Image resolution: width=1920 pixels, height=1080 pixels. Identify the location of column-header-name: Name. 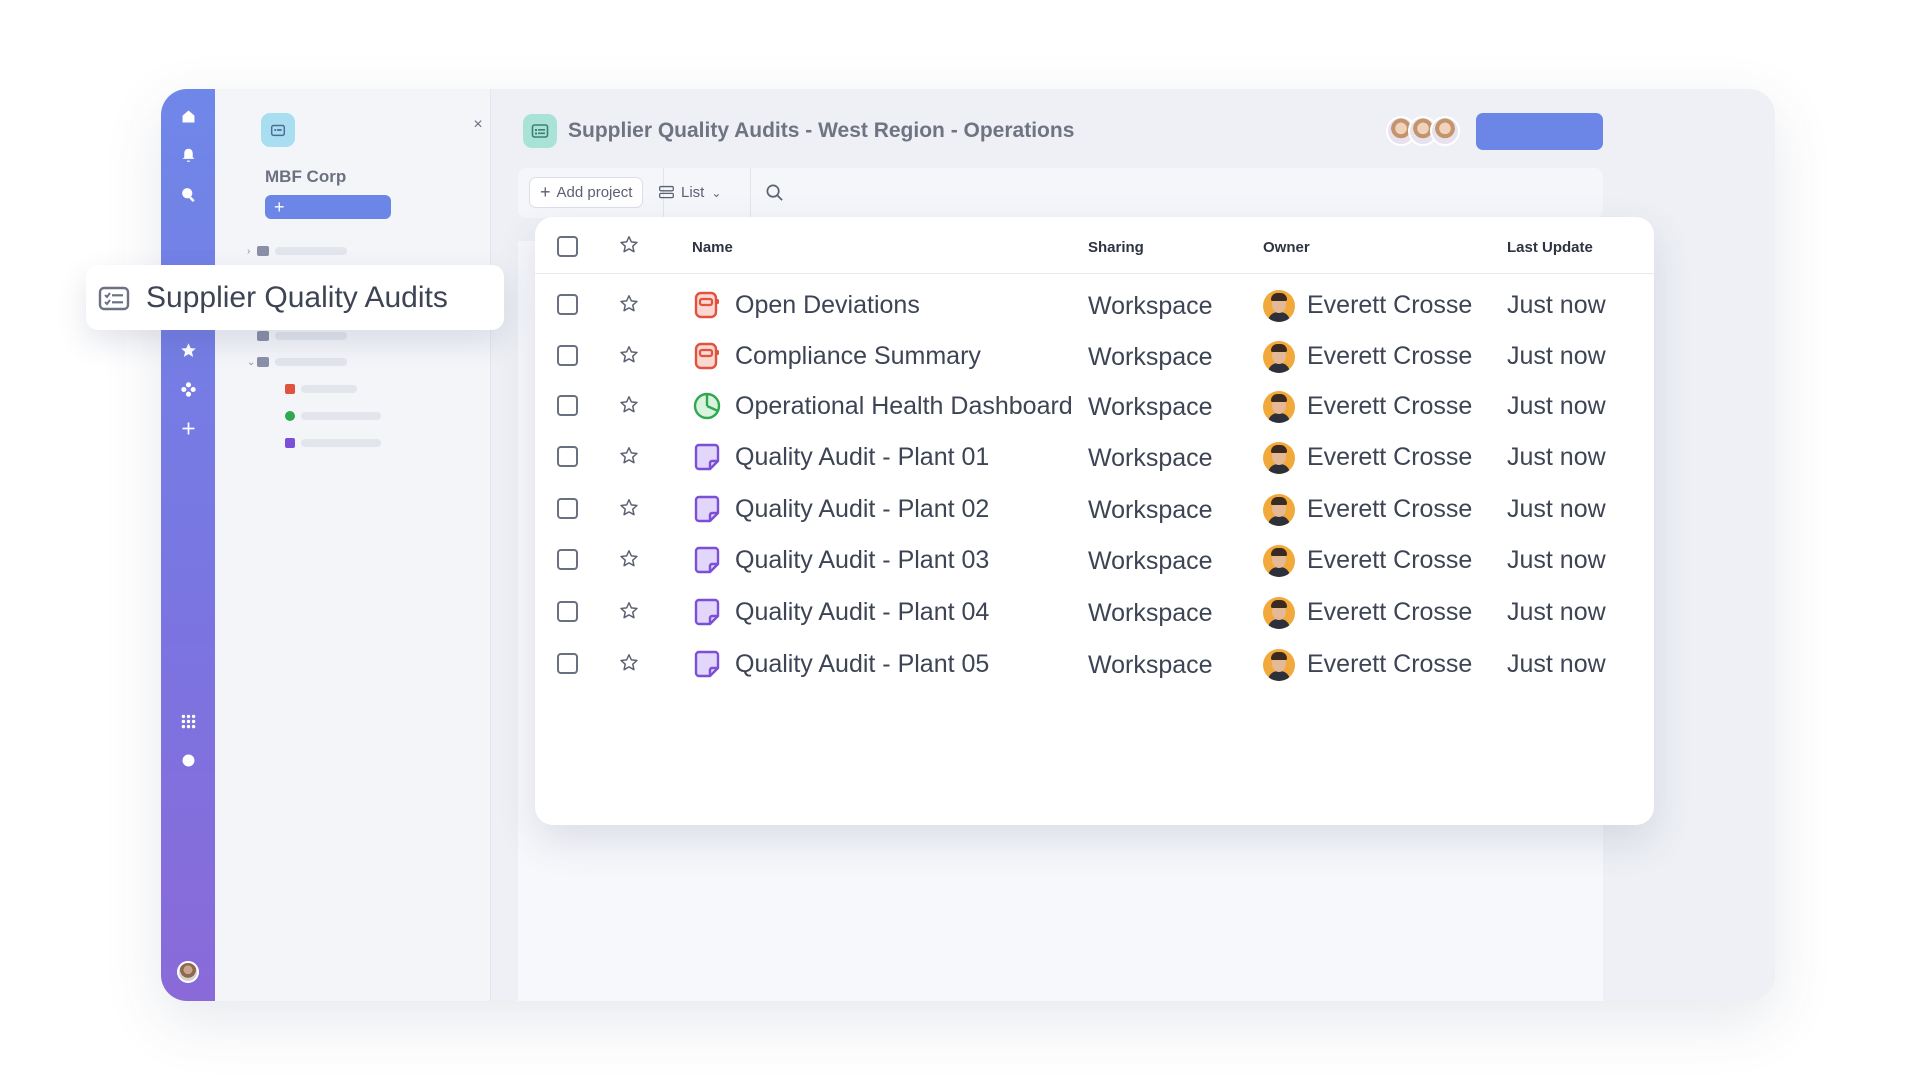
(712, 247).